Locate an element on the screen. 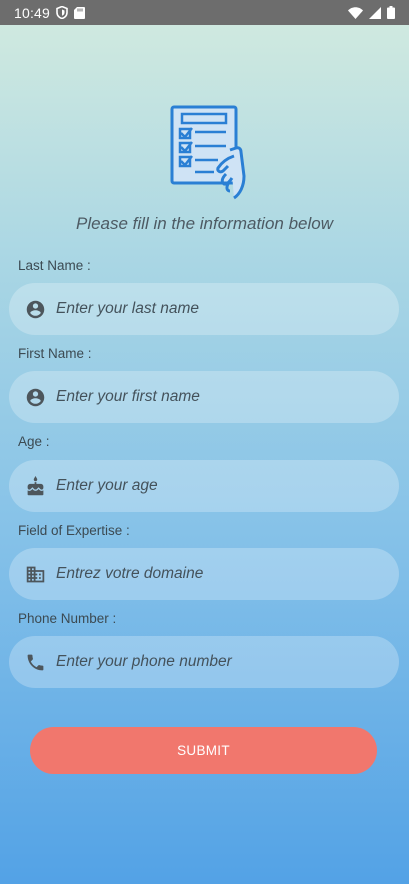  signal-icon is located at coordinates (375, 12).